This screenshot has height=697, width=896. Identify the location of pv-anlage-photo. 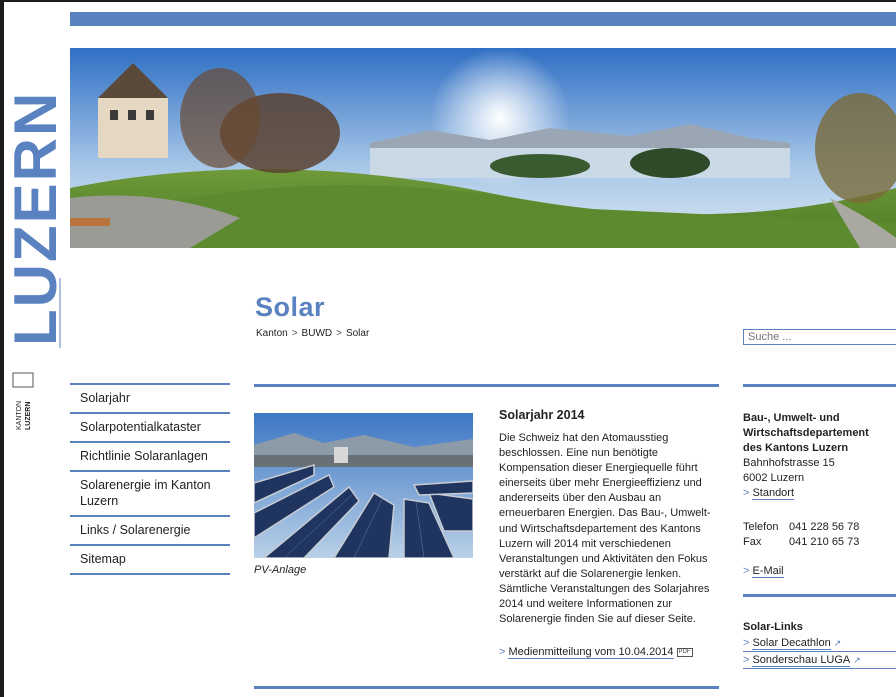
(363, 485).